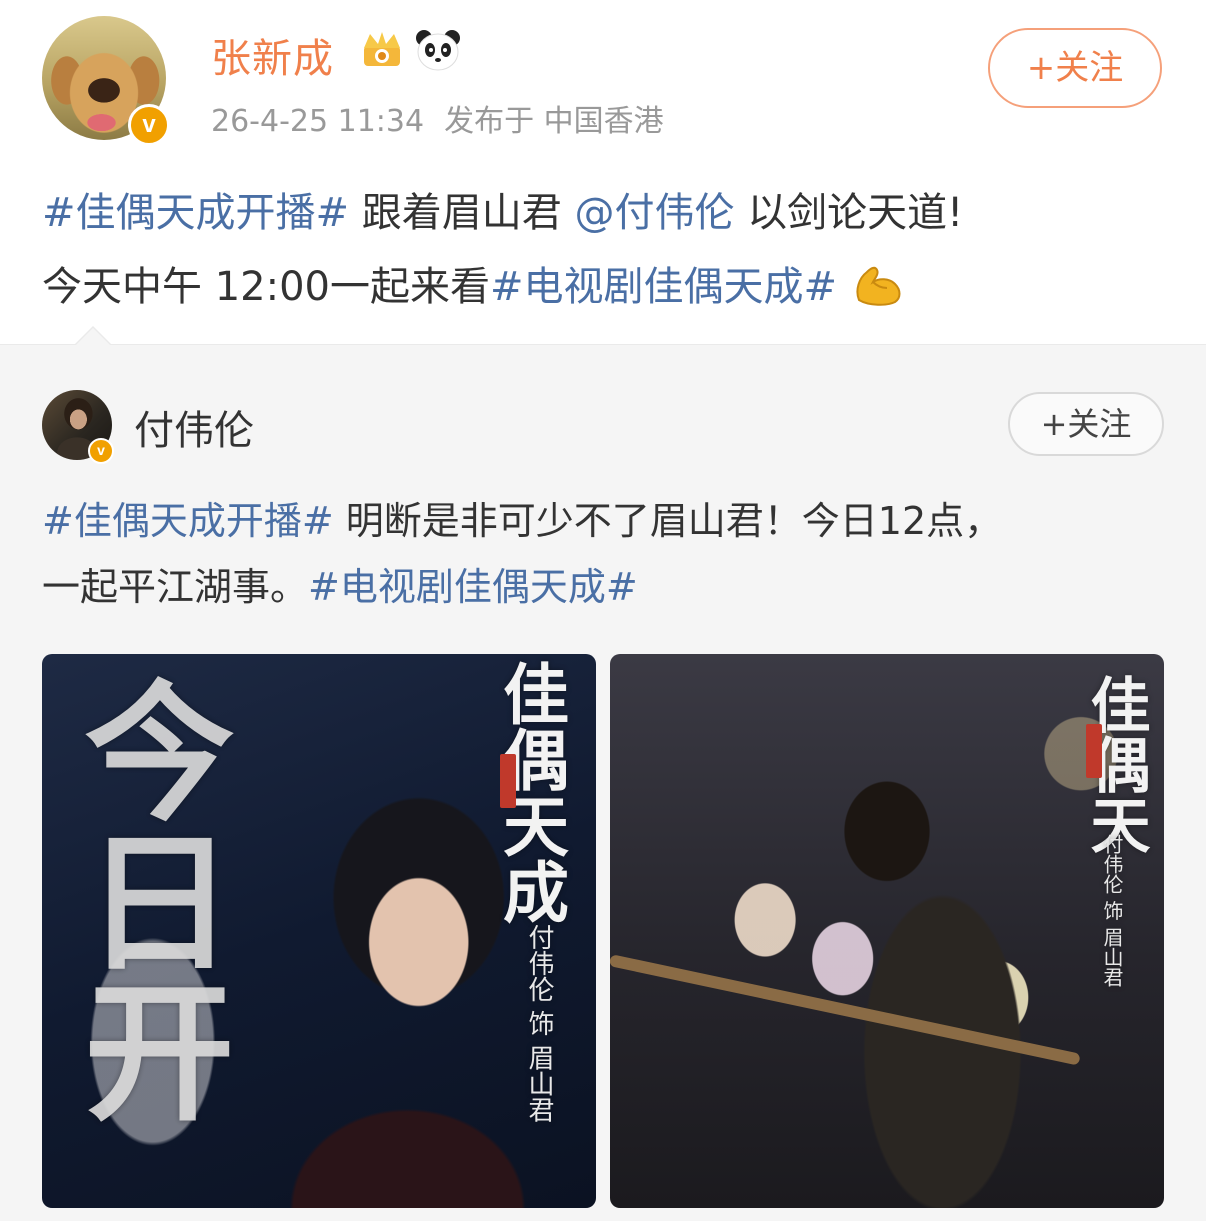 This screenshot has width=1206, height=1221. I want to click on post-text-segment: 今天中午 12:00一起来看, so click(266, 287).